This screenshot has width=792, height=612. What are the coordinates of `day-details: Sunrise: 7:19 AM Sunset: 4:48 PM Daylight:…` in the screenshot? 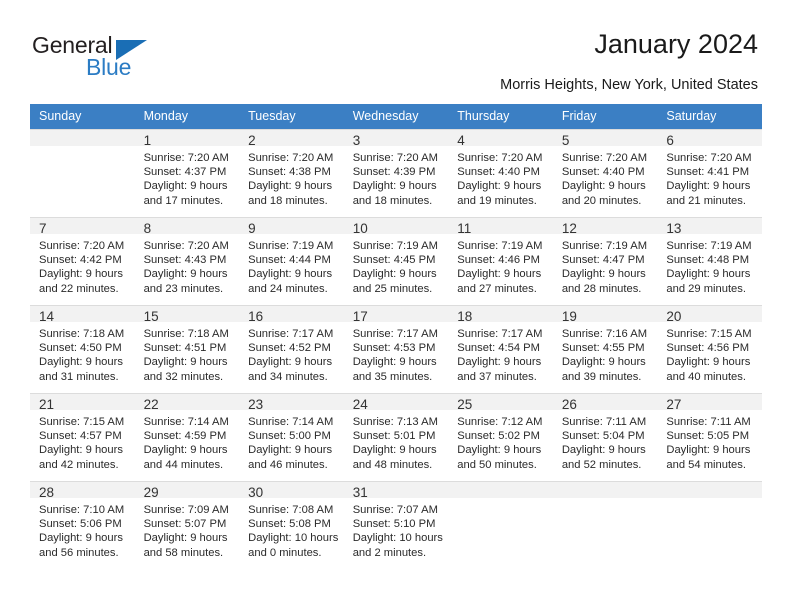 It's located at (709, 265).